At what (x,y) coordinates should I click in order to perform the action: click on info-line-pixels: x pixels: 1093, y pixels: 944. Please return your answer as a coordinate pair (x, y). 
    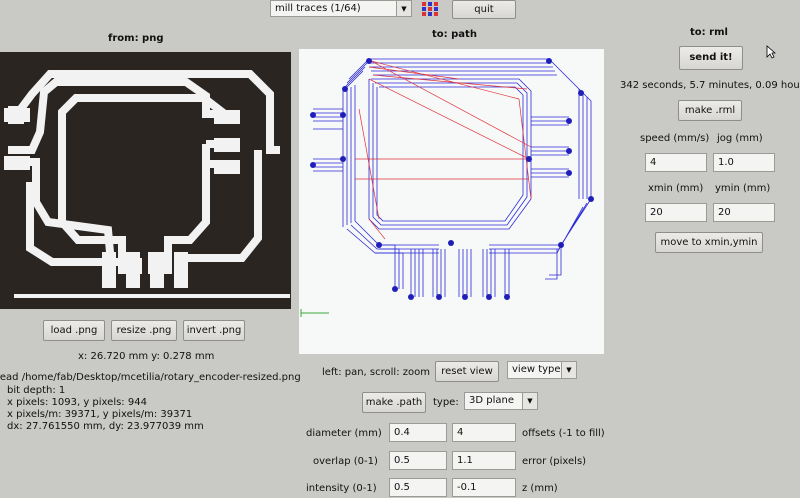
    Looking at the image, I should click on (77, 402).